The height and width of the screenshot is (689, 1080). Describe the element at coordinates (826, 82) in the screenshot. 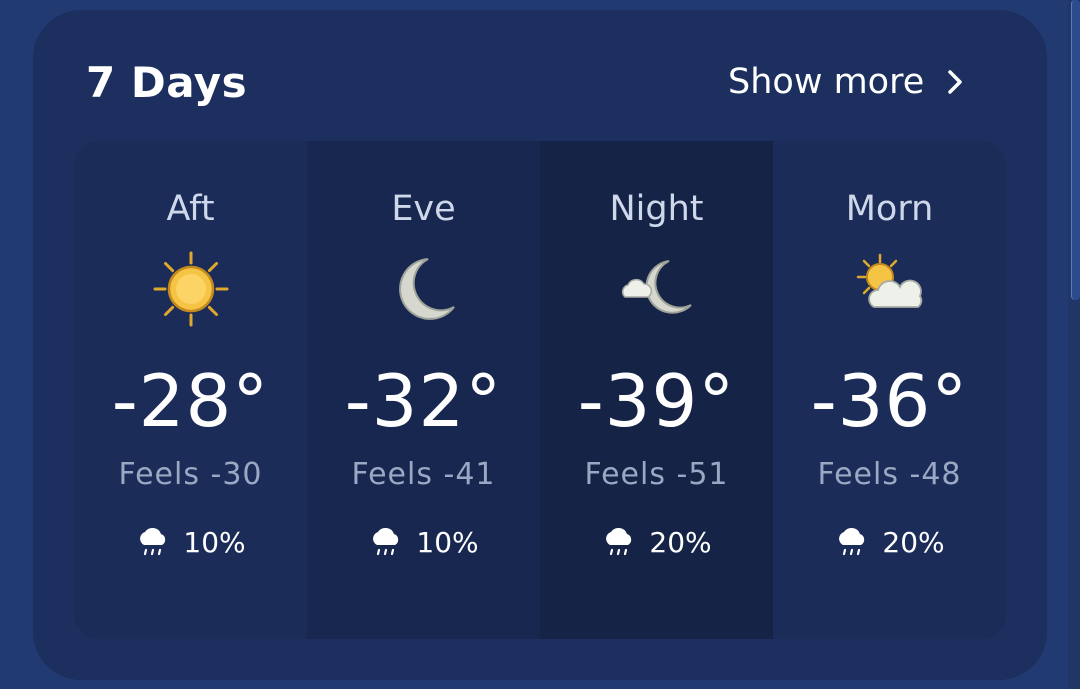

I see `show-more-label: Show more` at that location.